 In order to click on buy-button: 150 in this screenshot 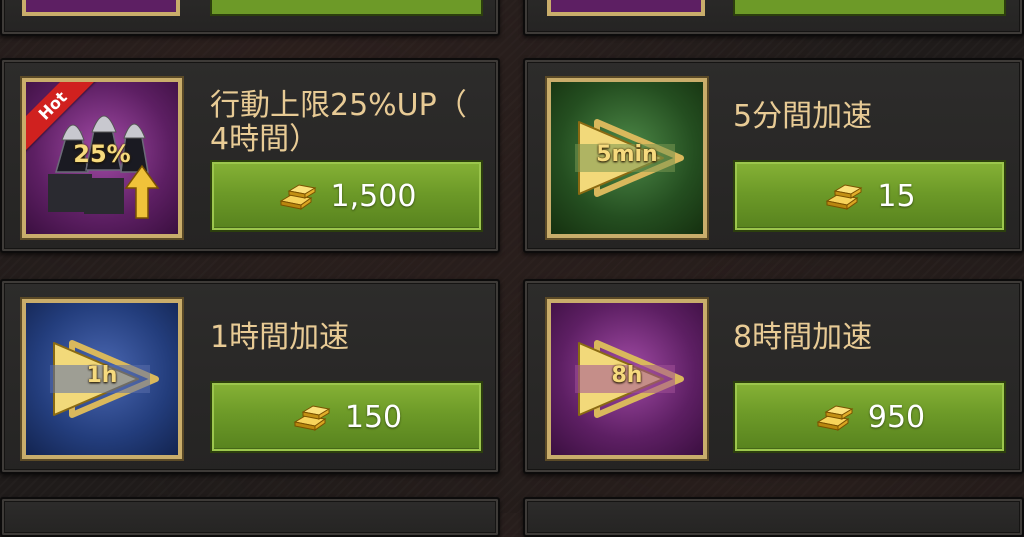, I will do `click(346, 417)`.